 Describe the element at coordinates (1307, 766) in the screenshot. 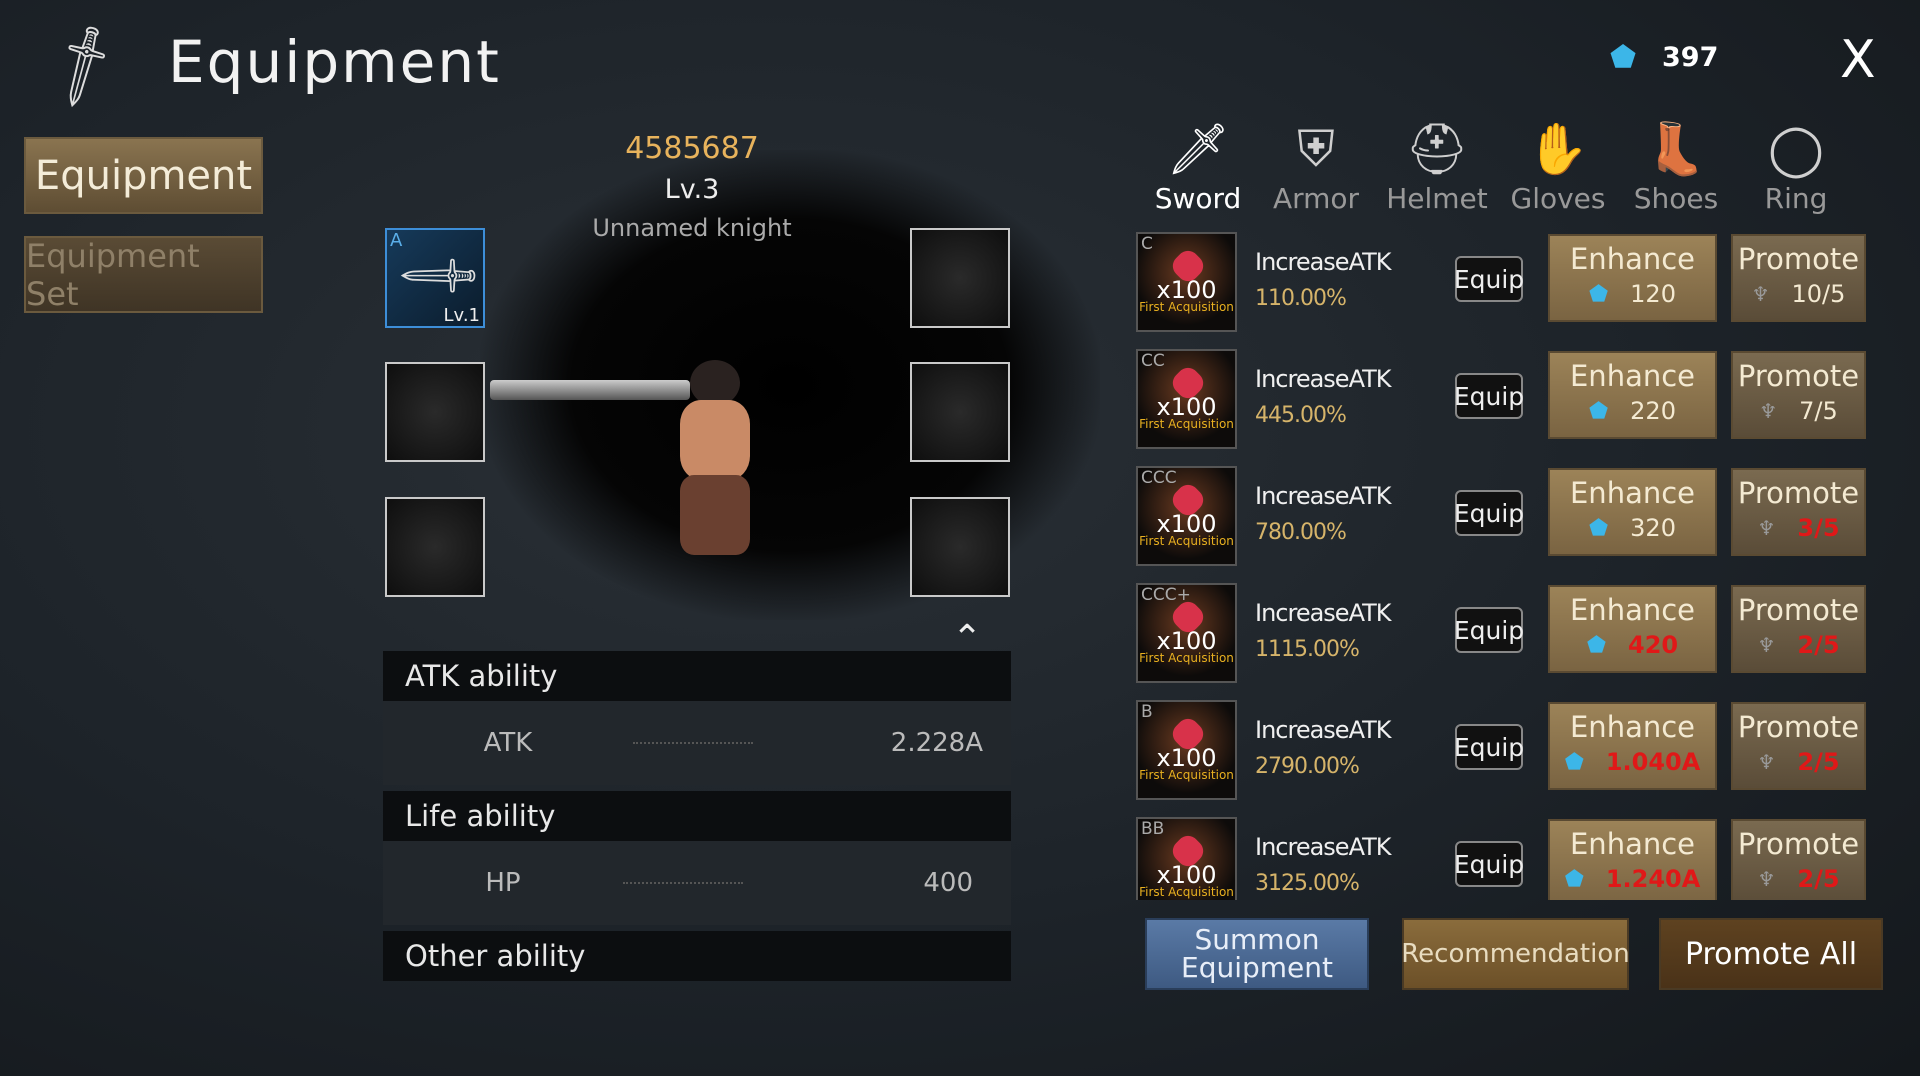

I see `item-percent: 2790.00%` at that location.